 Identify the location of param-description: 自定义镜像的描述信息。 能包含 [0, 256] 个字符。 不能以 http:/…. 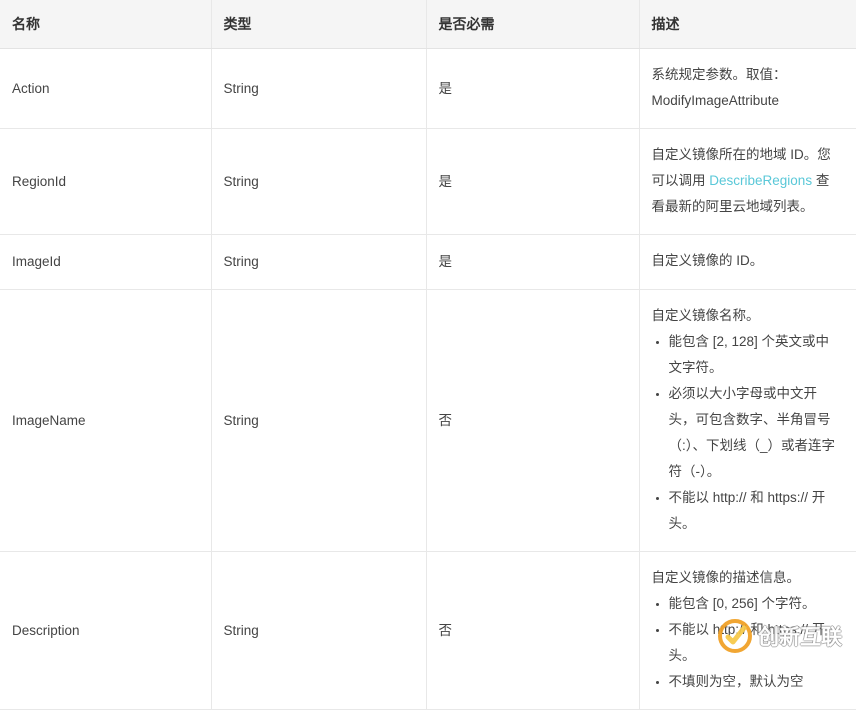
(747, 630).